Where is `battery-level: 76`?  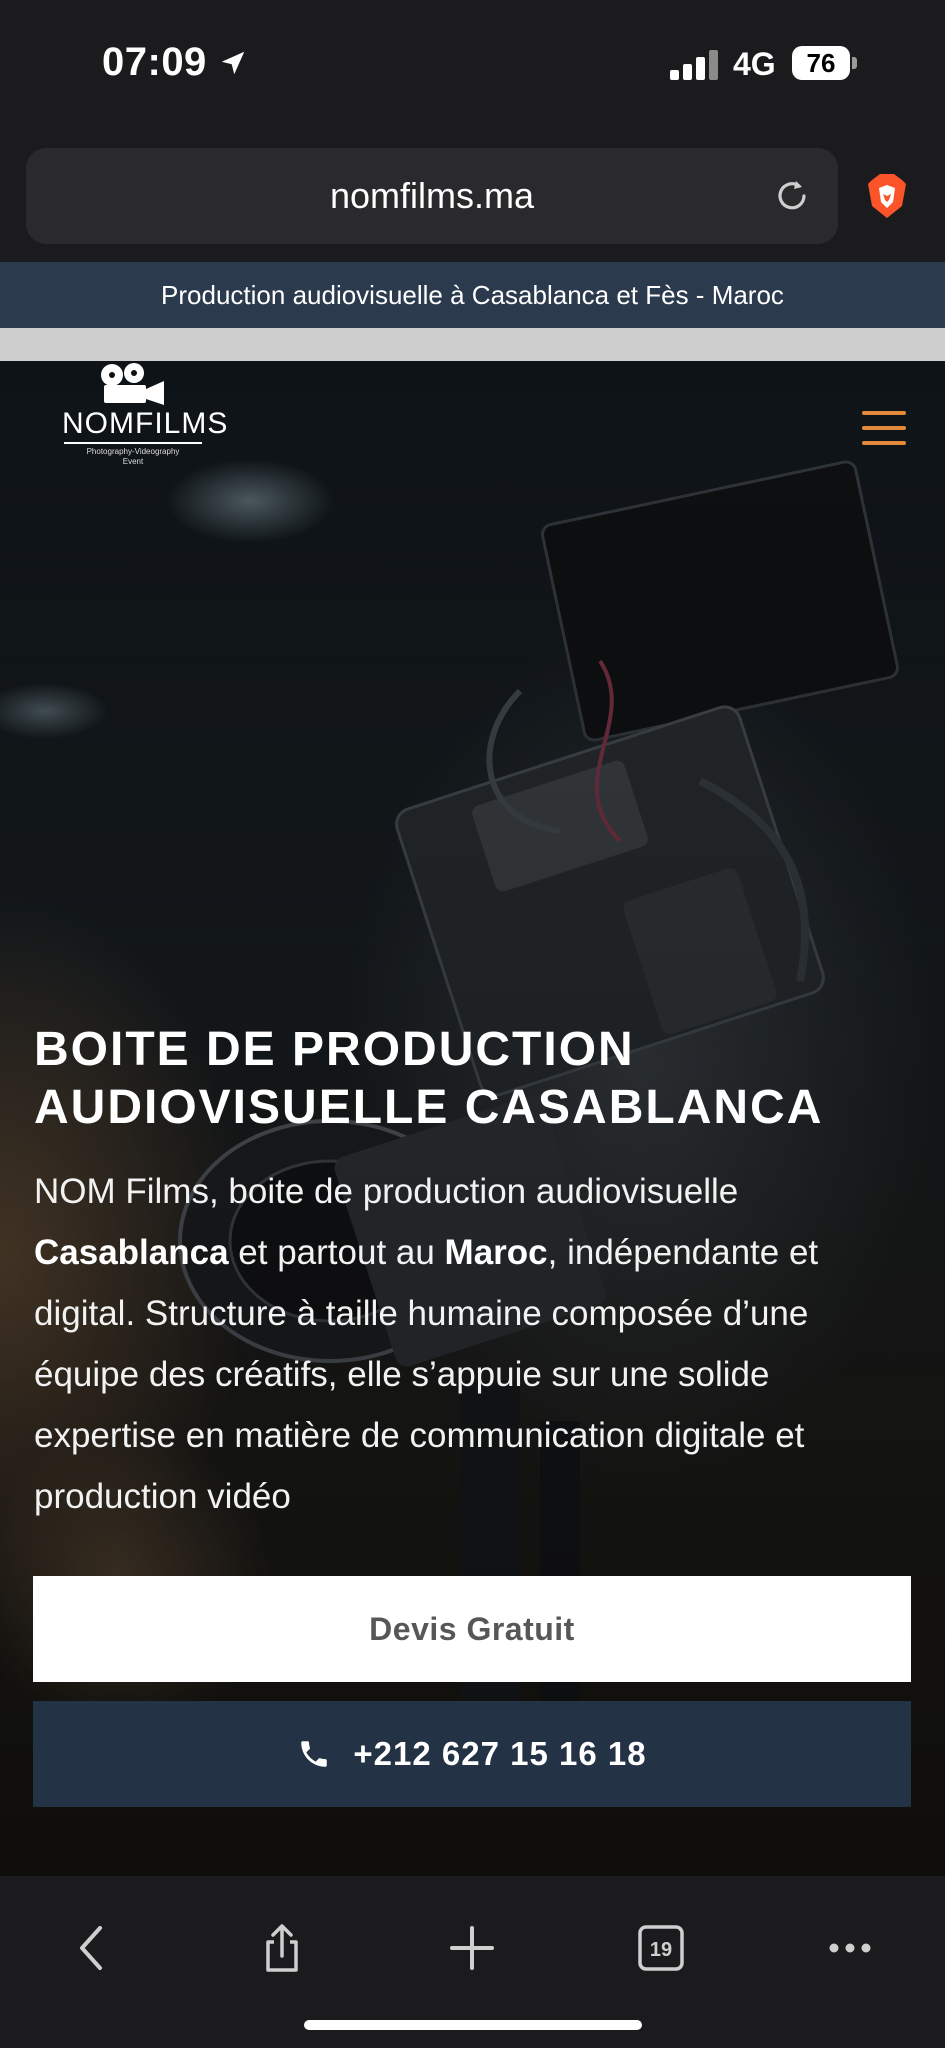
battery-level: 76 is located at coordinates (821, 63).